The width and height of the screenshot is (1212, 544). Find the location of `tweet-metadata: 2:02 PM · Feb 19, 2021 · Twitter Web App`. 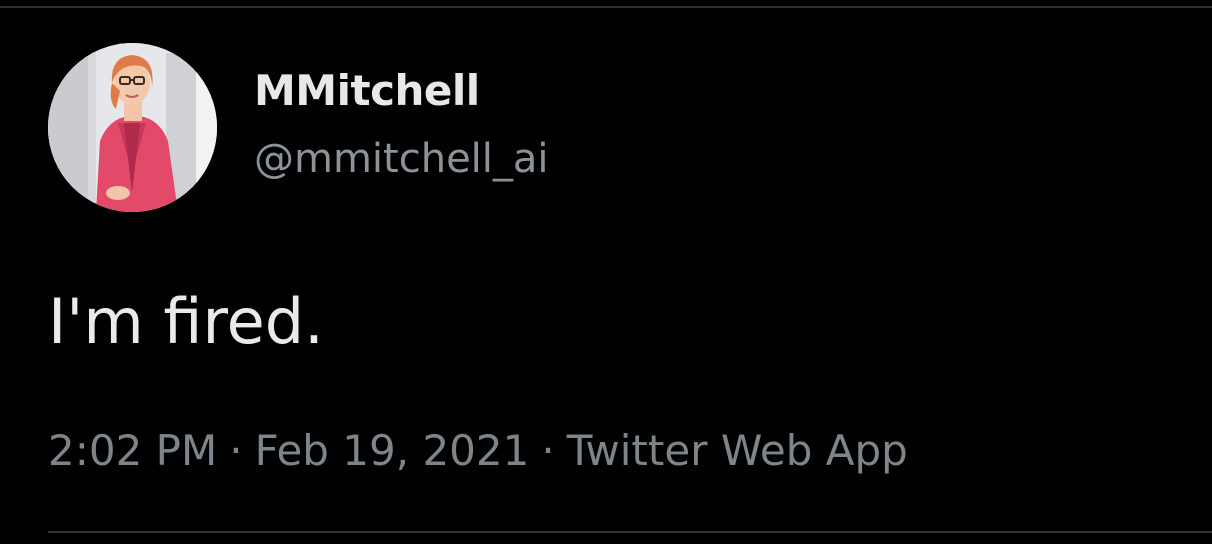

tweet-metadata: 2:02 PM · Feb 19, 2021 · Twitter Web App is located at coordinates (478, 451).